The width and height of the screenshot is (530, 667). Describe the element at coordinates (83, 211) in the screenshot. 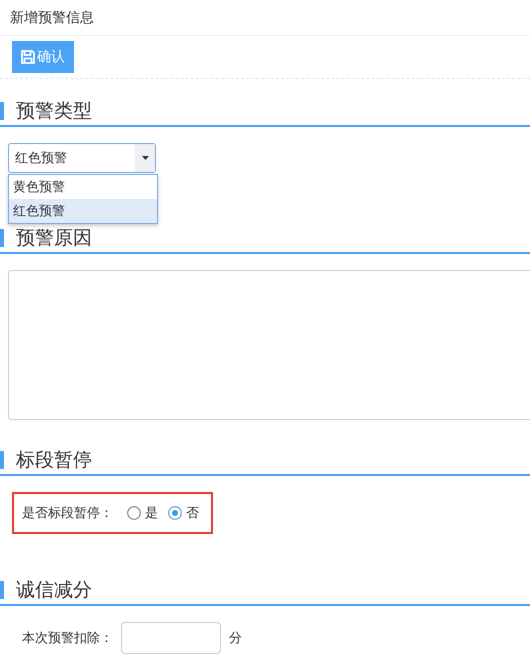

I see `dropdown-option: 红色预警` at that location.